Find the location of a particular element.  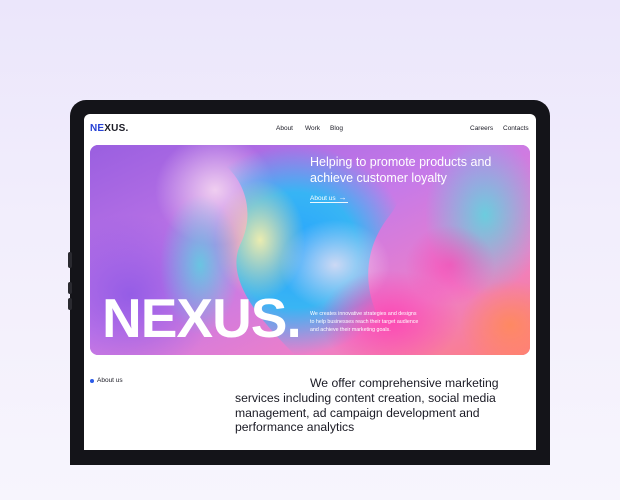

nav-link-contacts: Contacts is located at coordinates (516, 128).